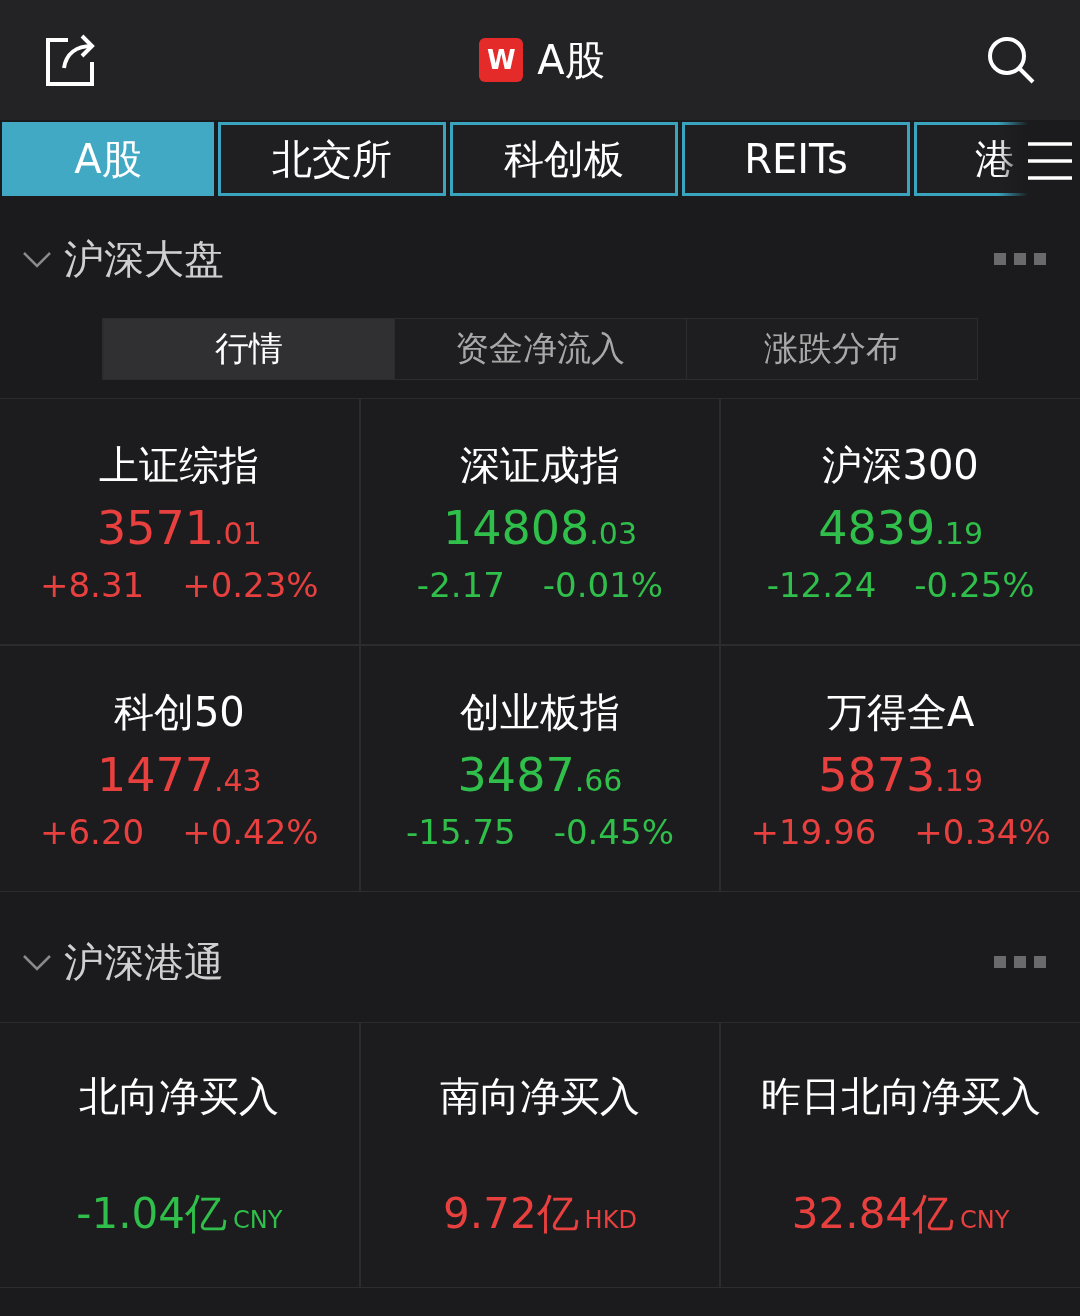  Describe the element at coordinates (332, 159) in the screenshot. I see `market-tab: 北交所` at that location.